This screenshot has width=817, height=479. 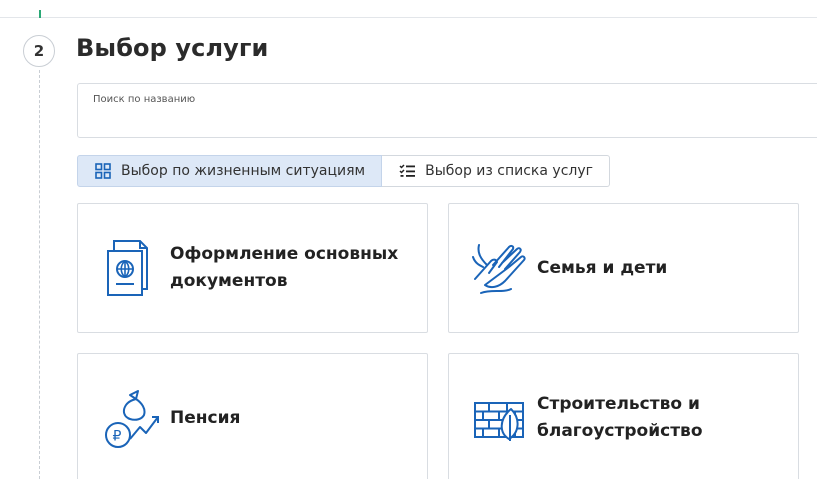 I want to click on top-divider, so click(x=408, y=17).